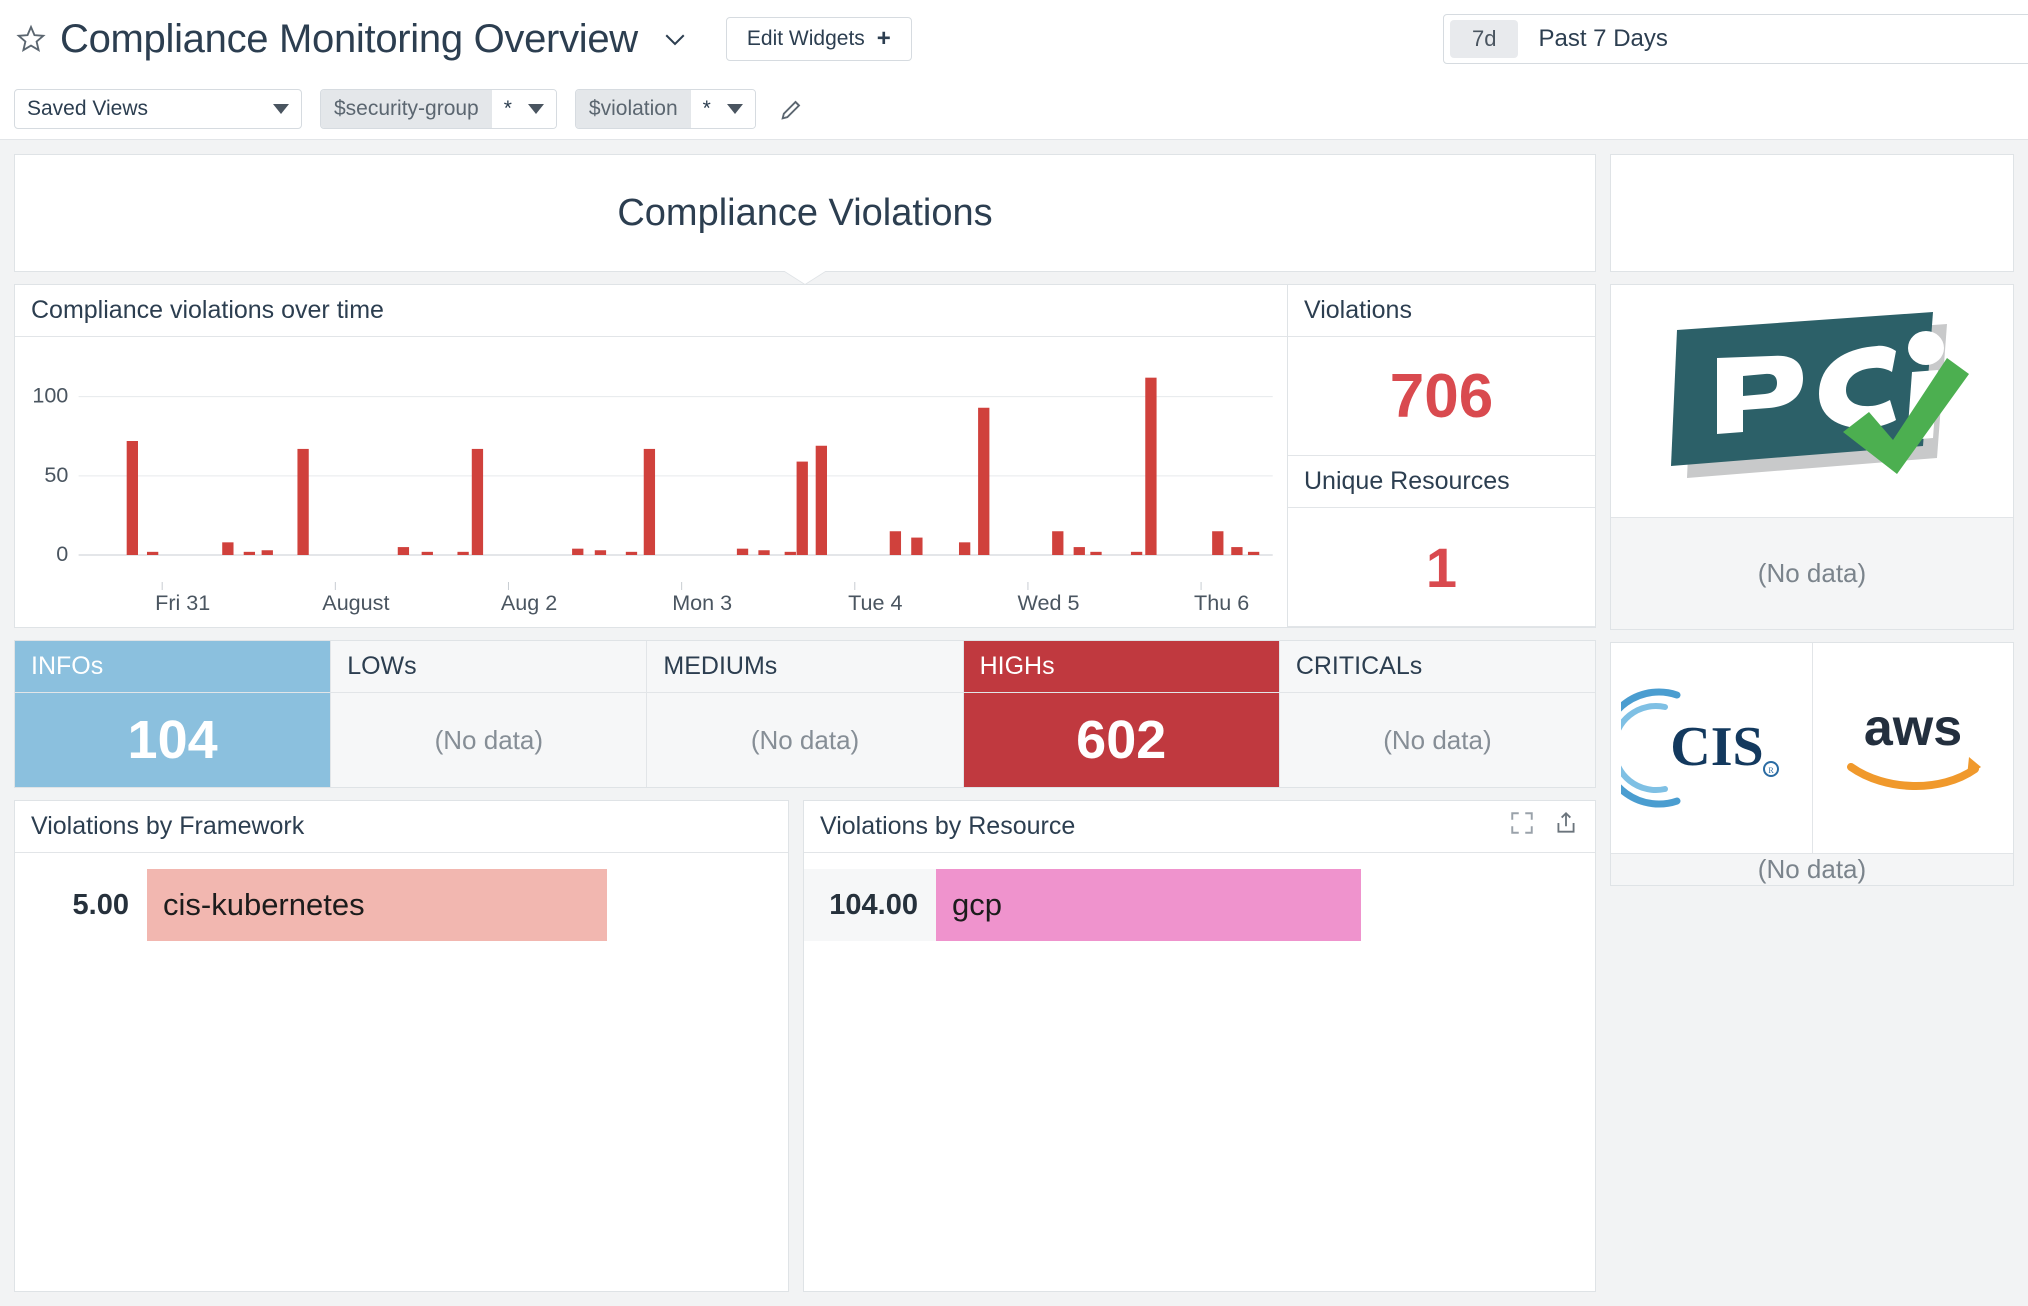 The height and width of the screenshot is (1306, 2028). What do you see at coordinates (62, 554) in the screenshot?
I see `y-axis-tick-label: 0` at bounding box center [62, 554].